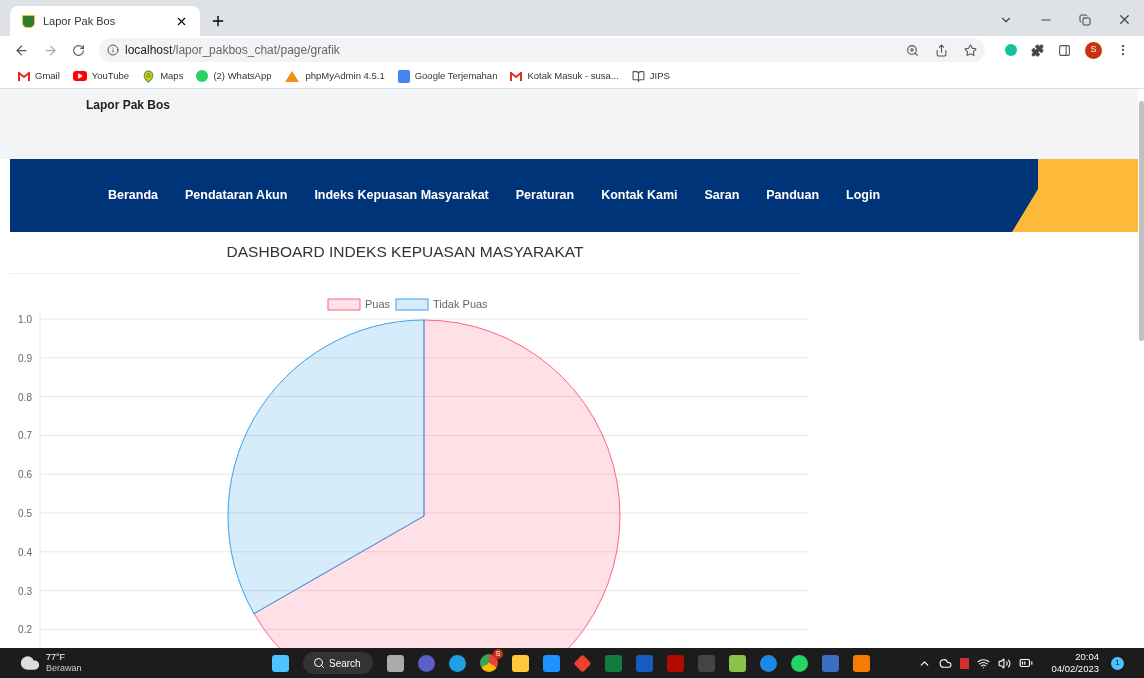  Describe the element at coordinates (1141, 221) in the screenshot. I see `scrollbar` at that location.